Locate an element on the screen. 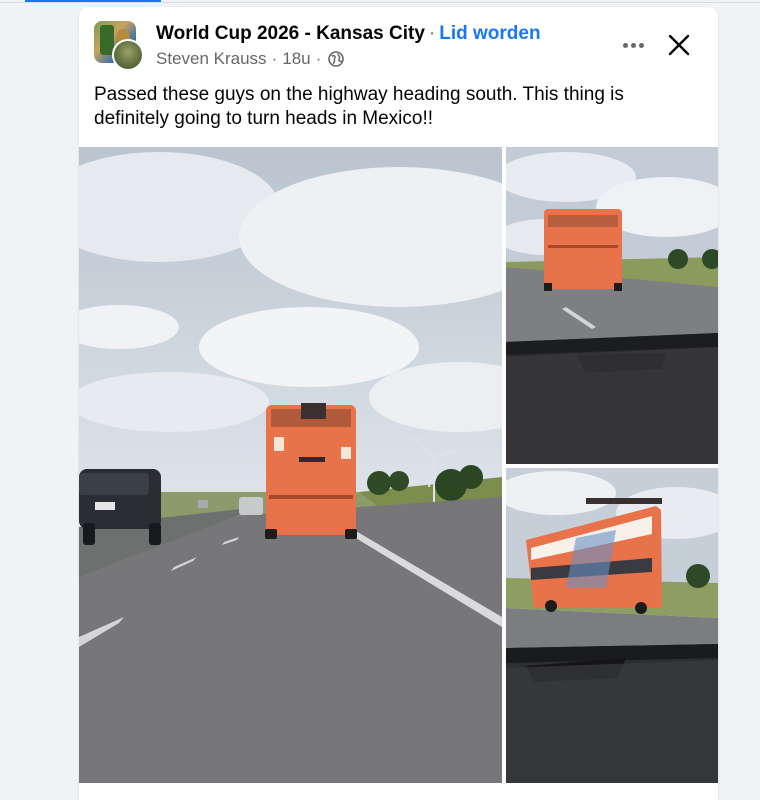  globe-icon is located at coordinates (336, 59).